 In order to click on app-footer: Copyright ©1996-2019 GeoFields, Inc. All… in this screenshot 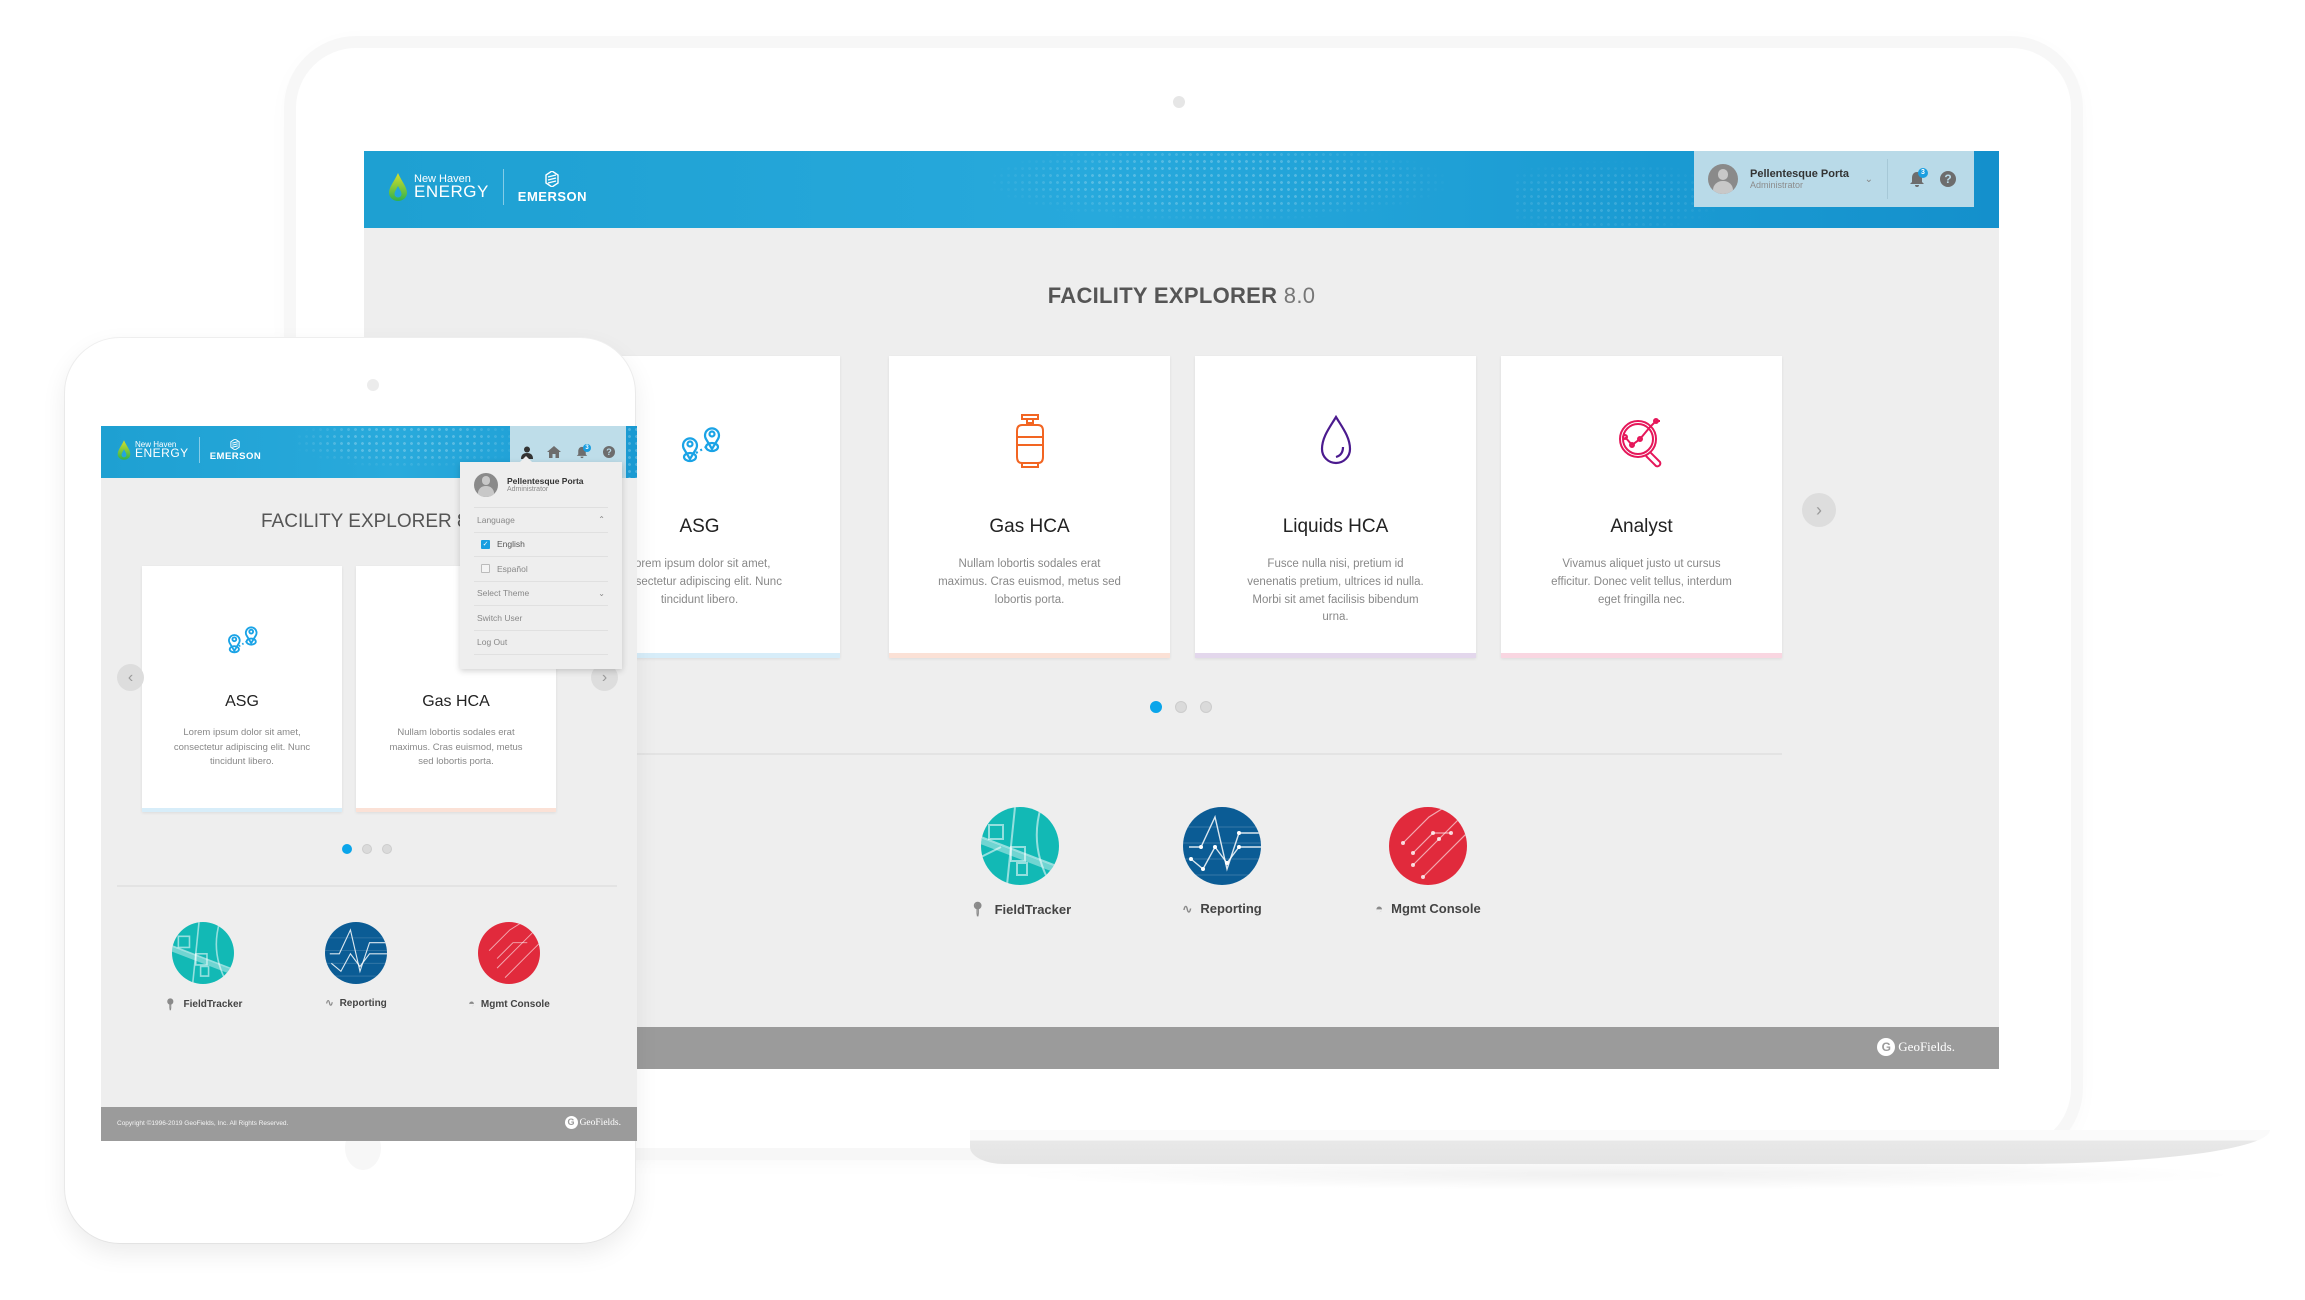, I will do `click(369, 1124)`.